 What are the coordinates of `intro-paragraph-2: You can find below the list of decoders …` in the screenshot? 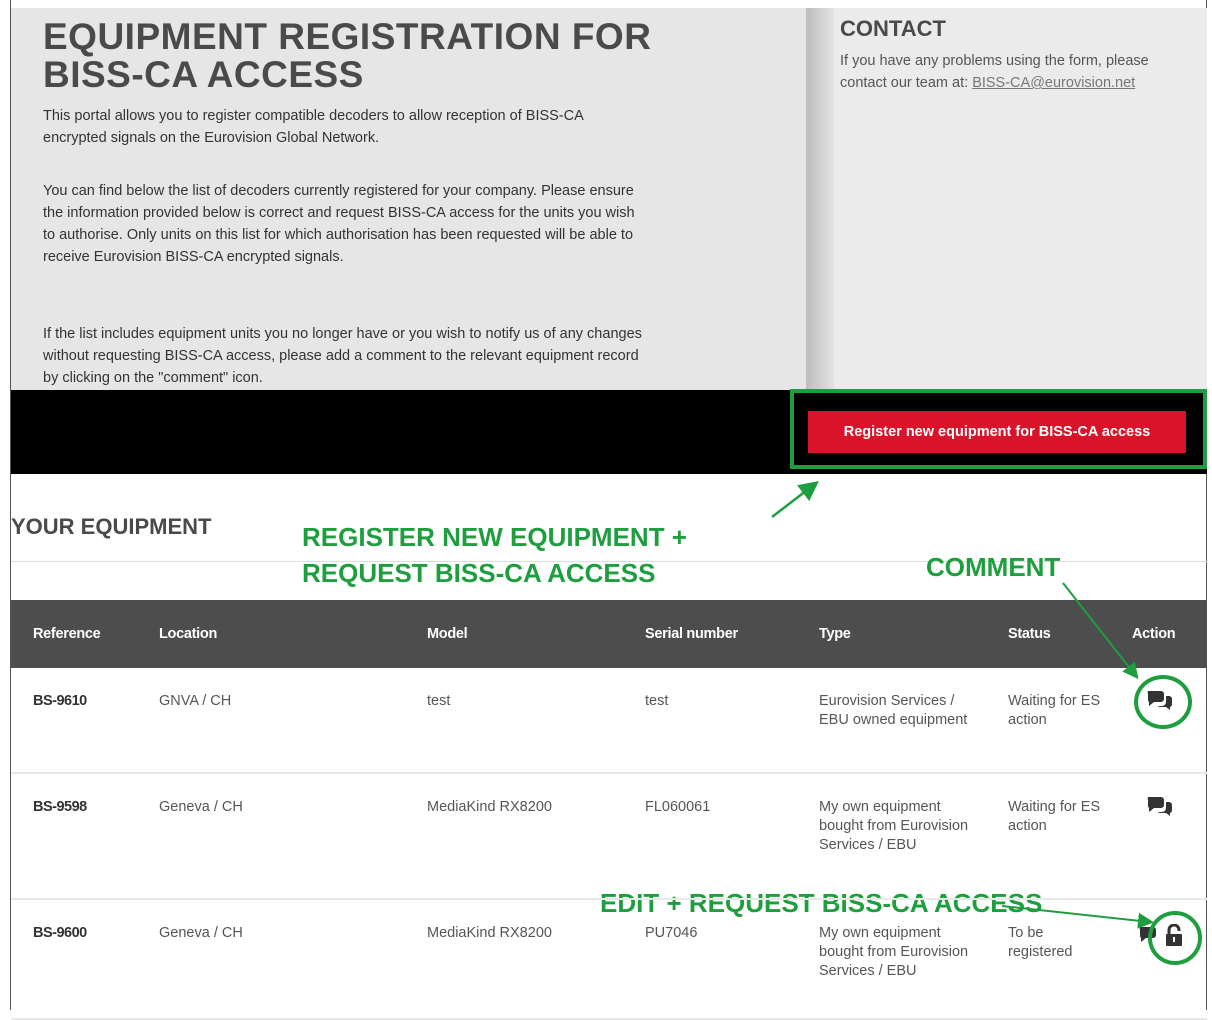 It's located at (339, 224).